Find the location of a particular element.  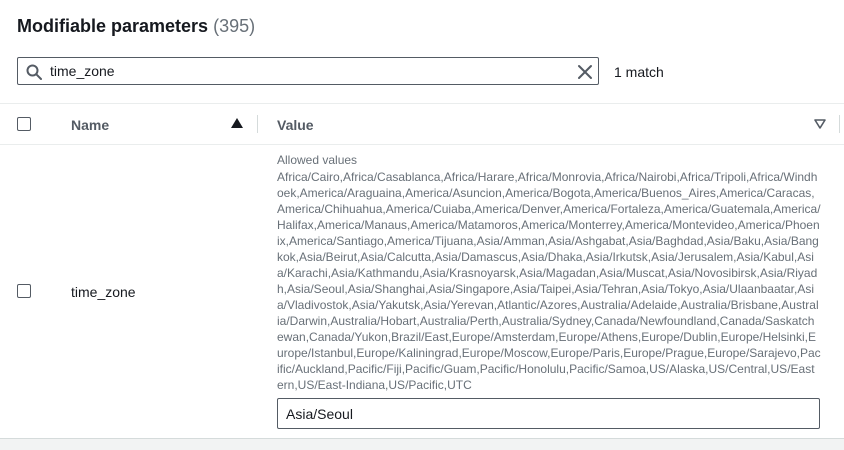

table-bottom-edge is located at coordinates (422, 444).